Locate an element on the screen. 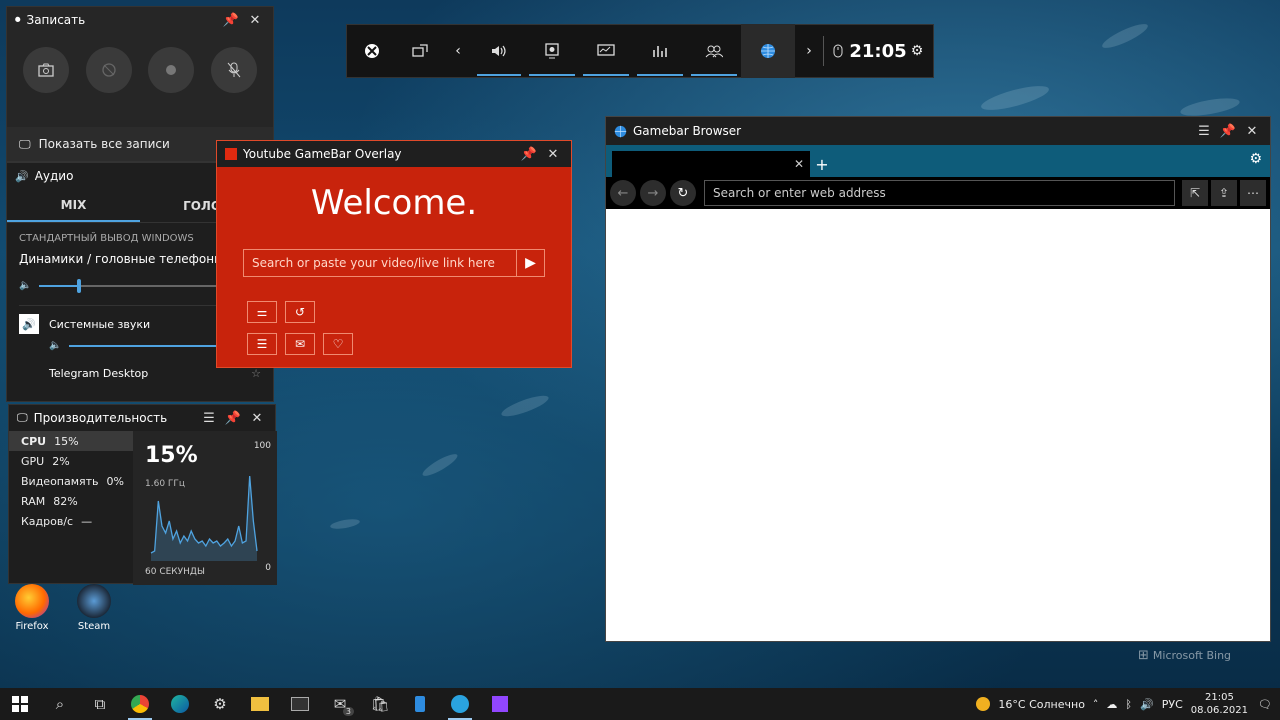  perf-value: 15% is located at coordinates (66, 441).